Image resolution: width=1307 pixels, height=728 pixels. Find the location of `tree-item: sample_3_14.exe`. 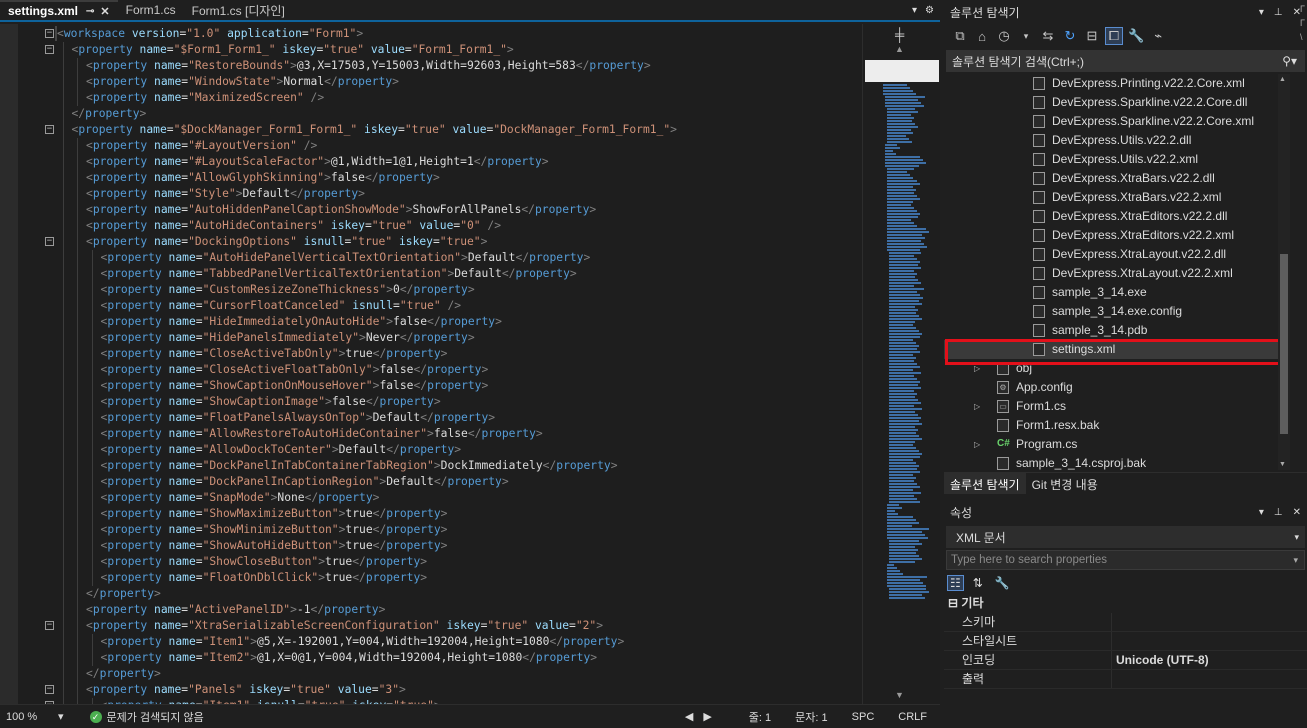

tree-item: sample_3_14.exe is located at coordinates (1117, 292).